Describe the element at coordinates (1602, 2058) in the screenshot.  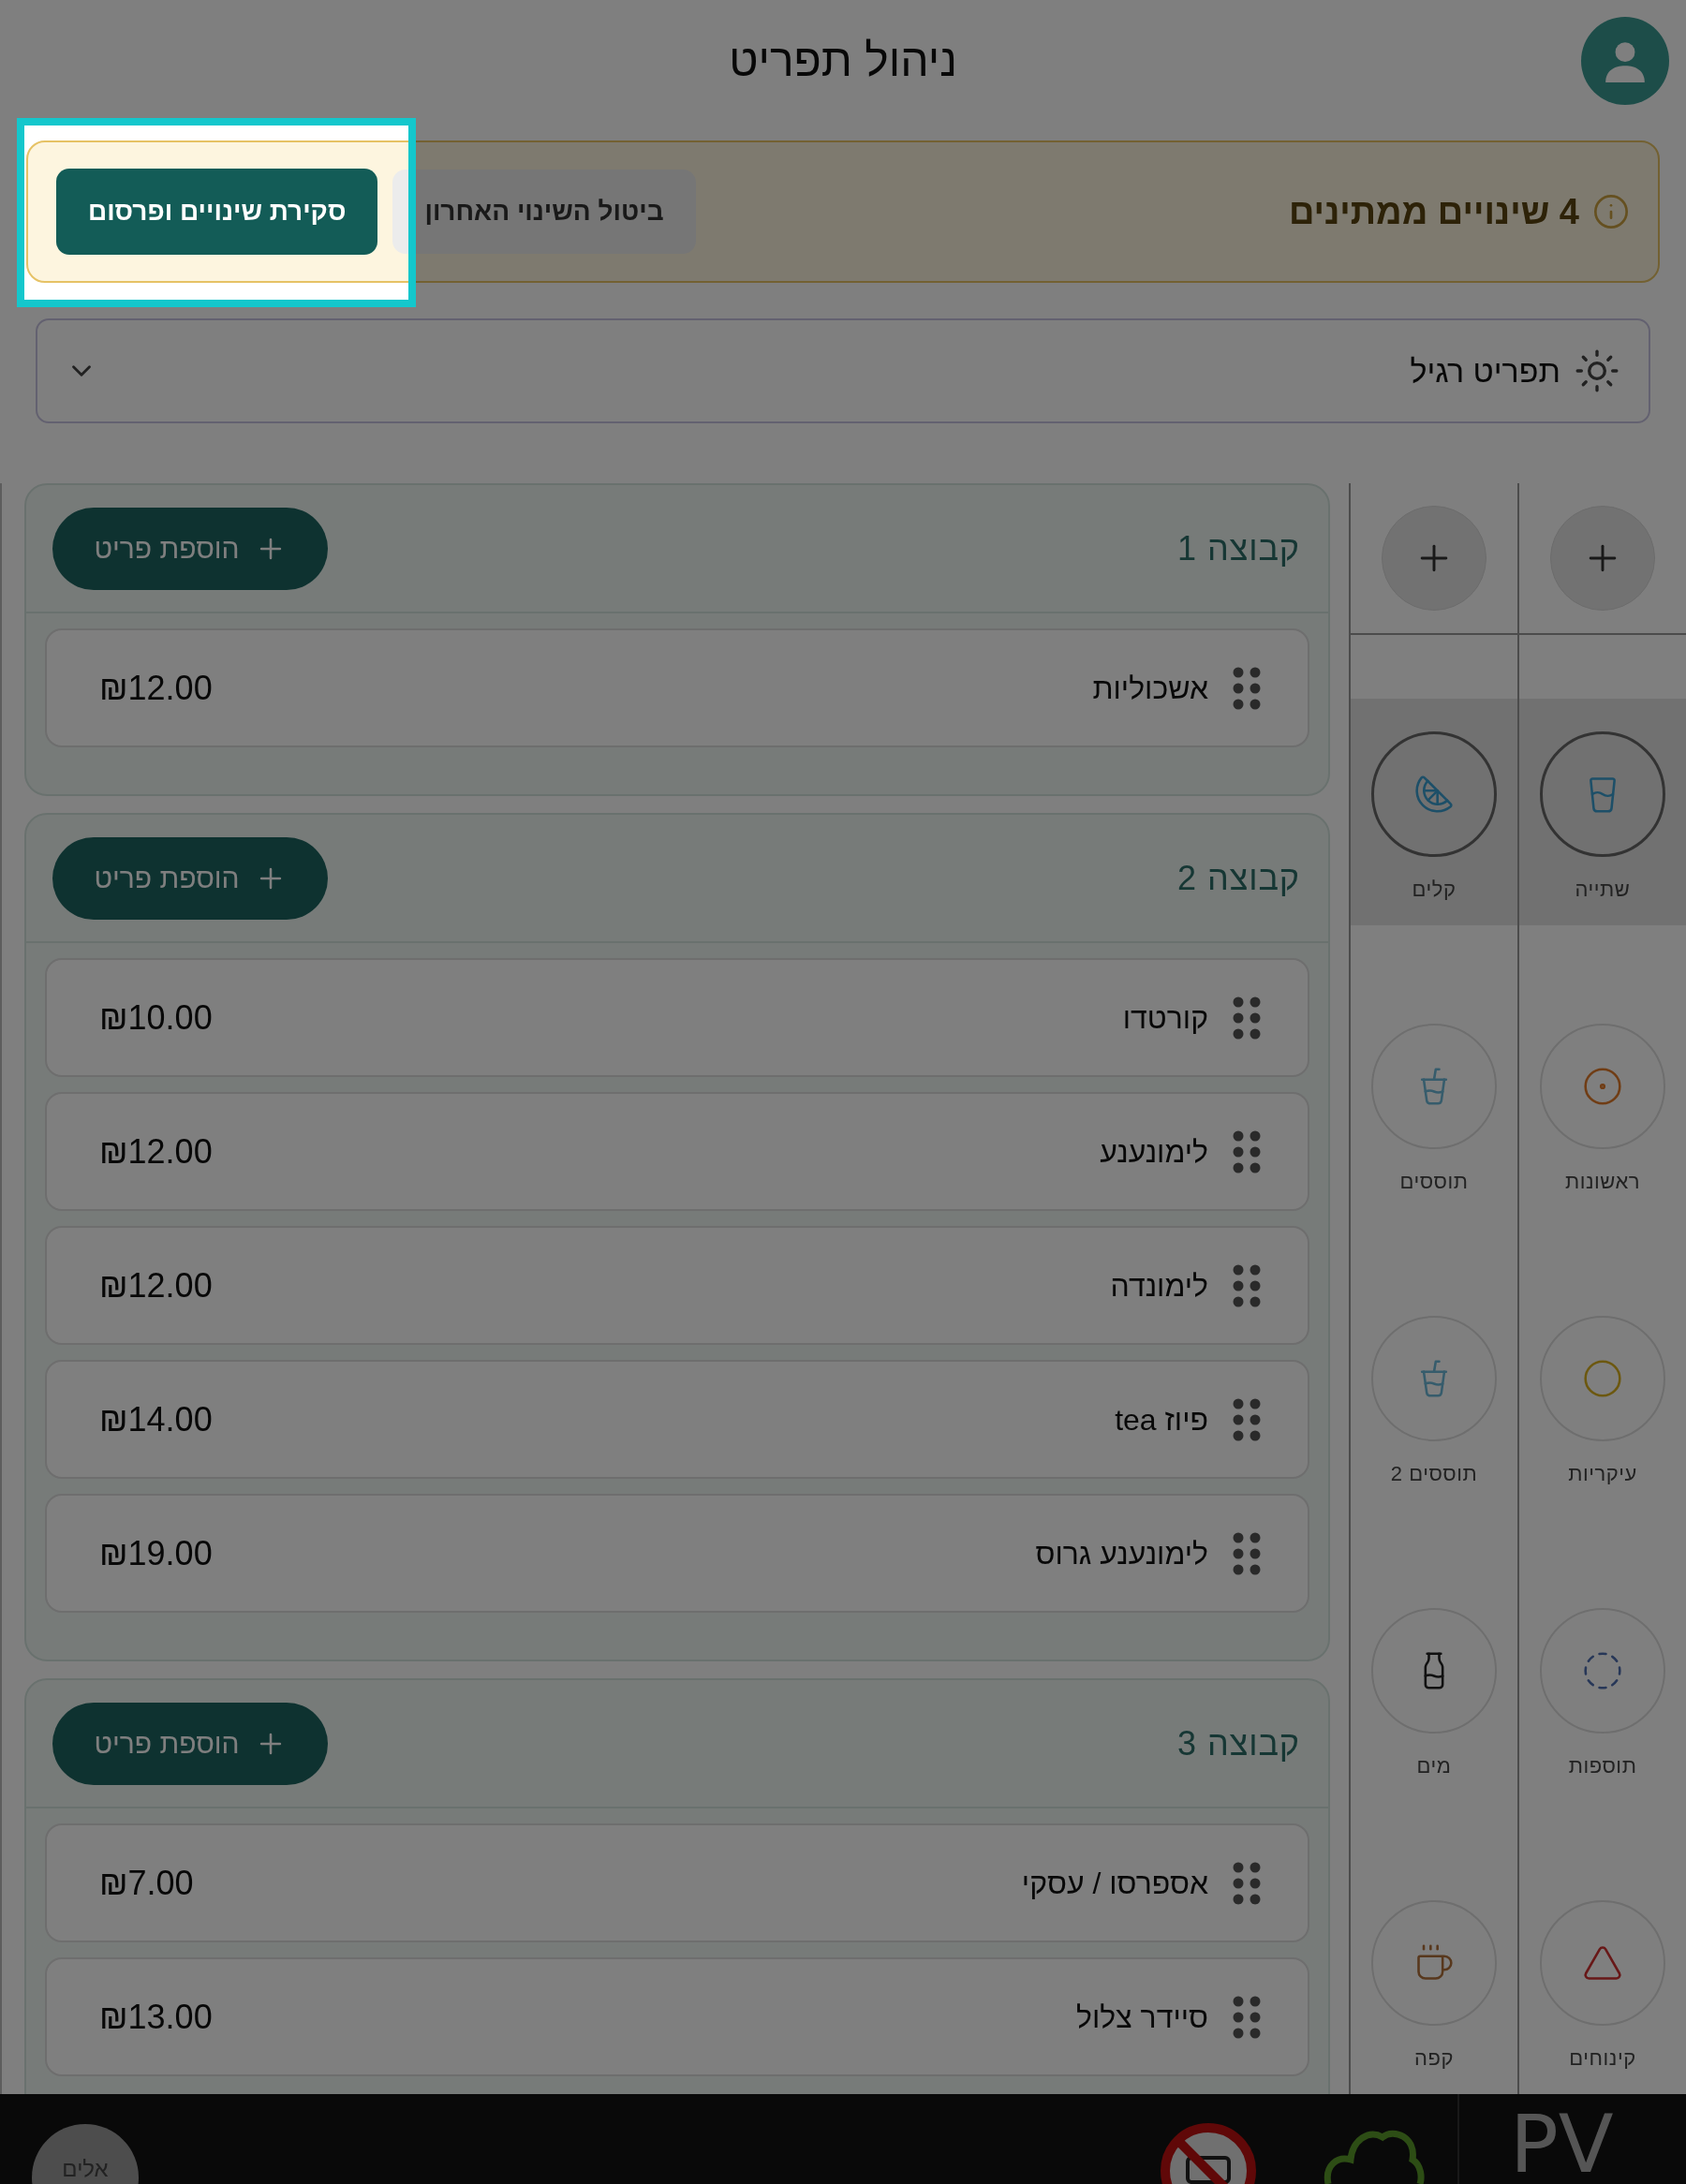
I see `category-label: קינוחים` at that location.